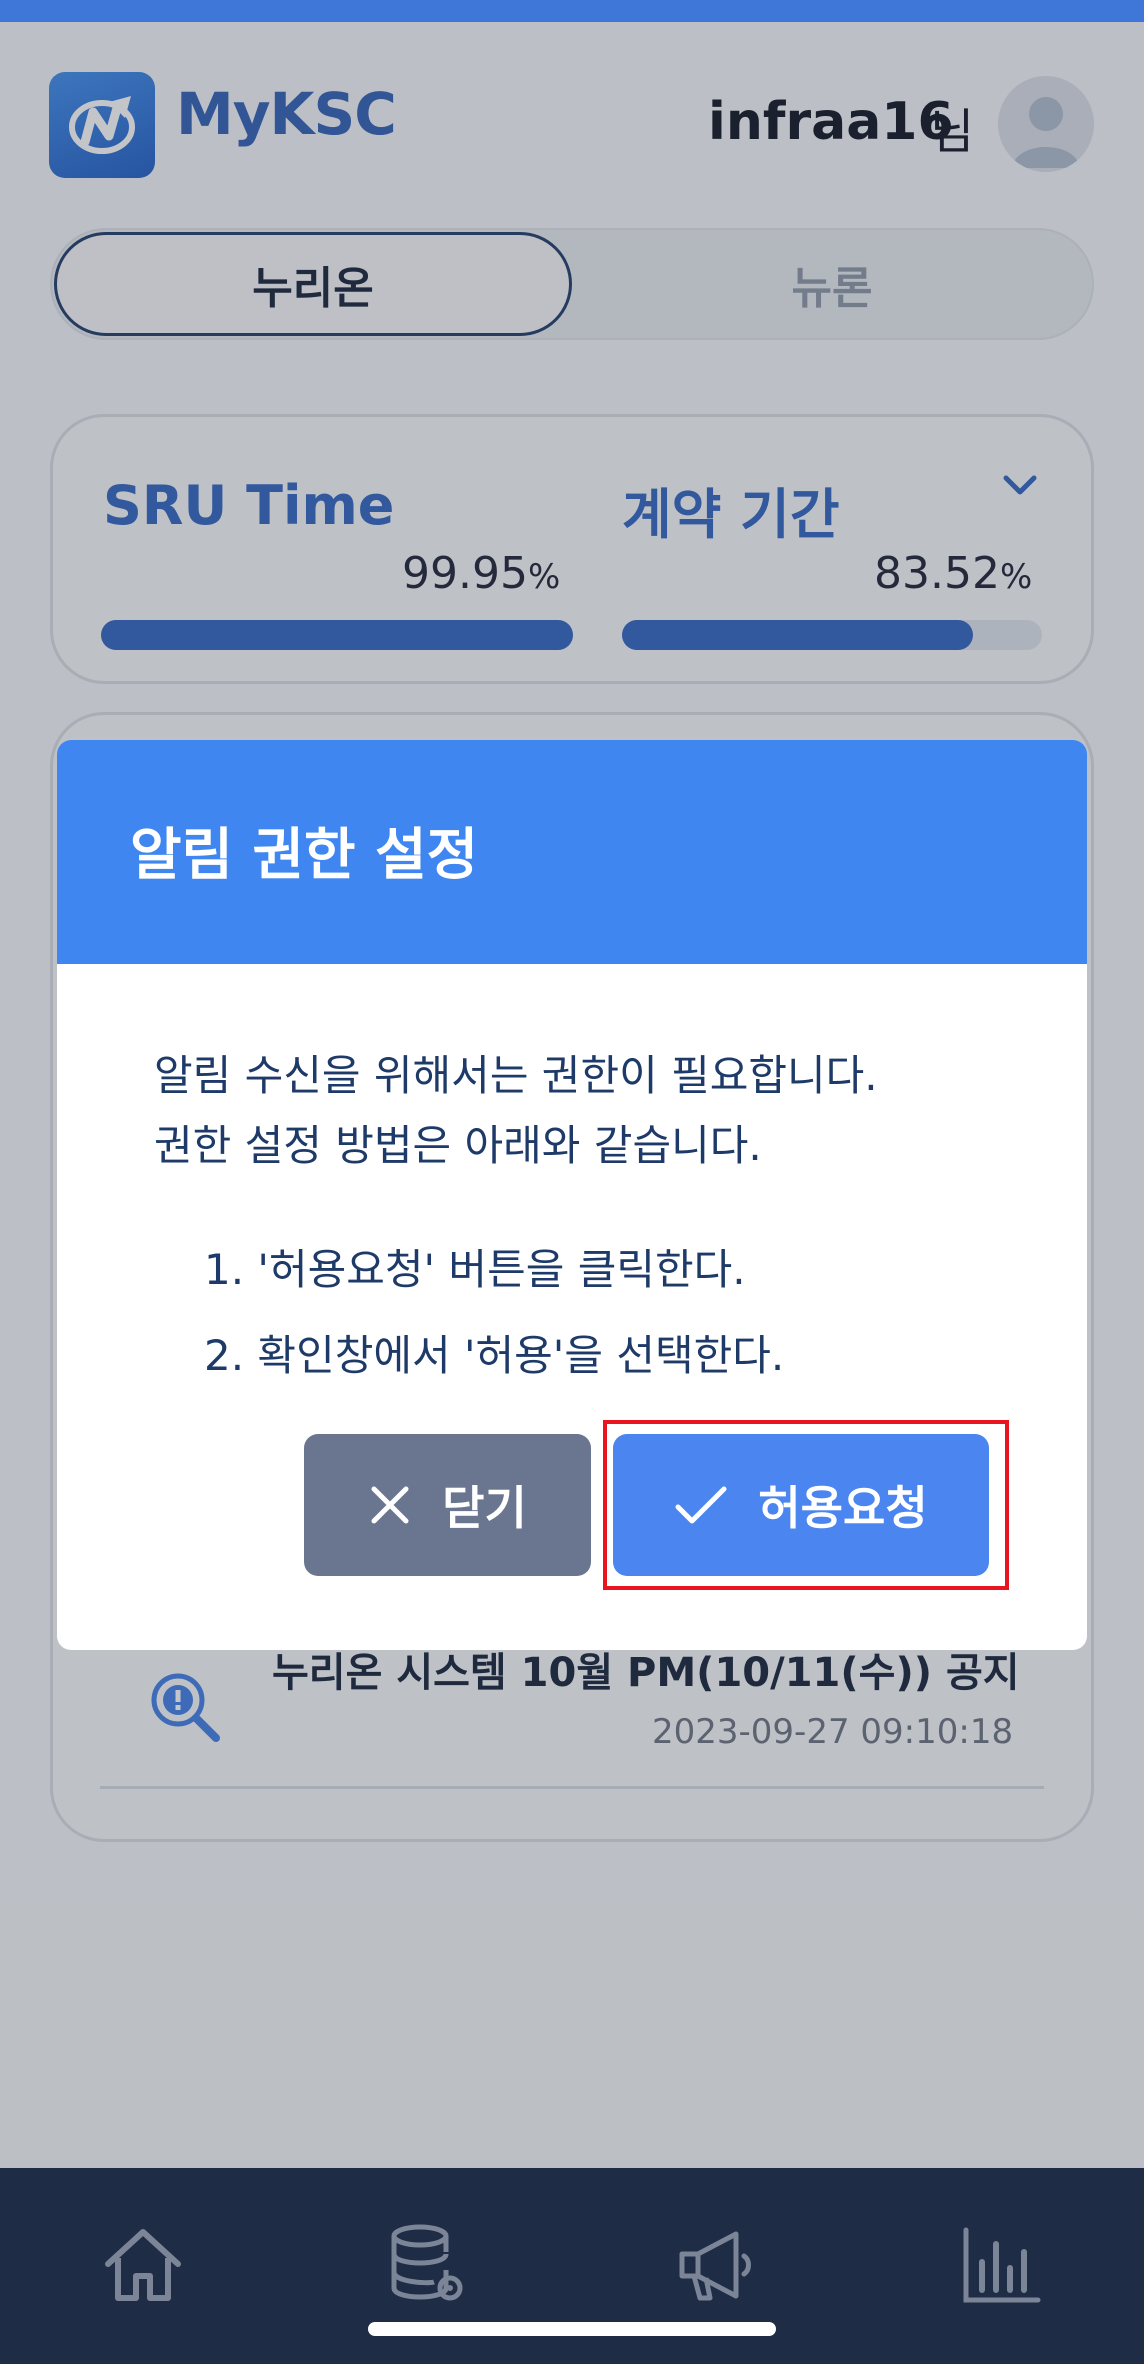 This screenshot has width=1144, height=2364. I want to click on home-indicator, so click(572, 2329).